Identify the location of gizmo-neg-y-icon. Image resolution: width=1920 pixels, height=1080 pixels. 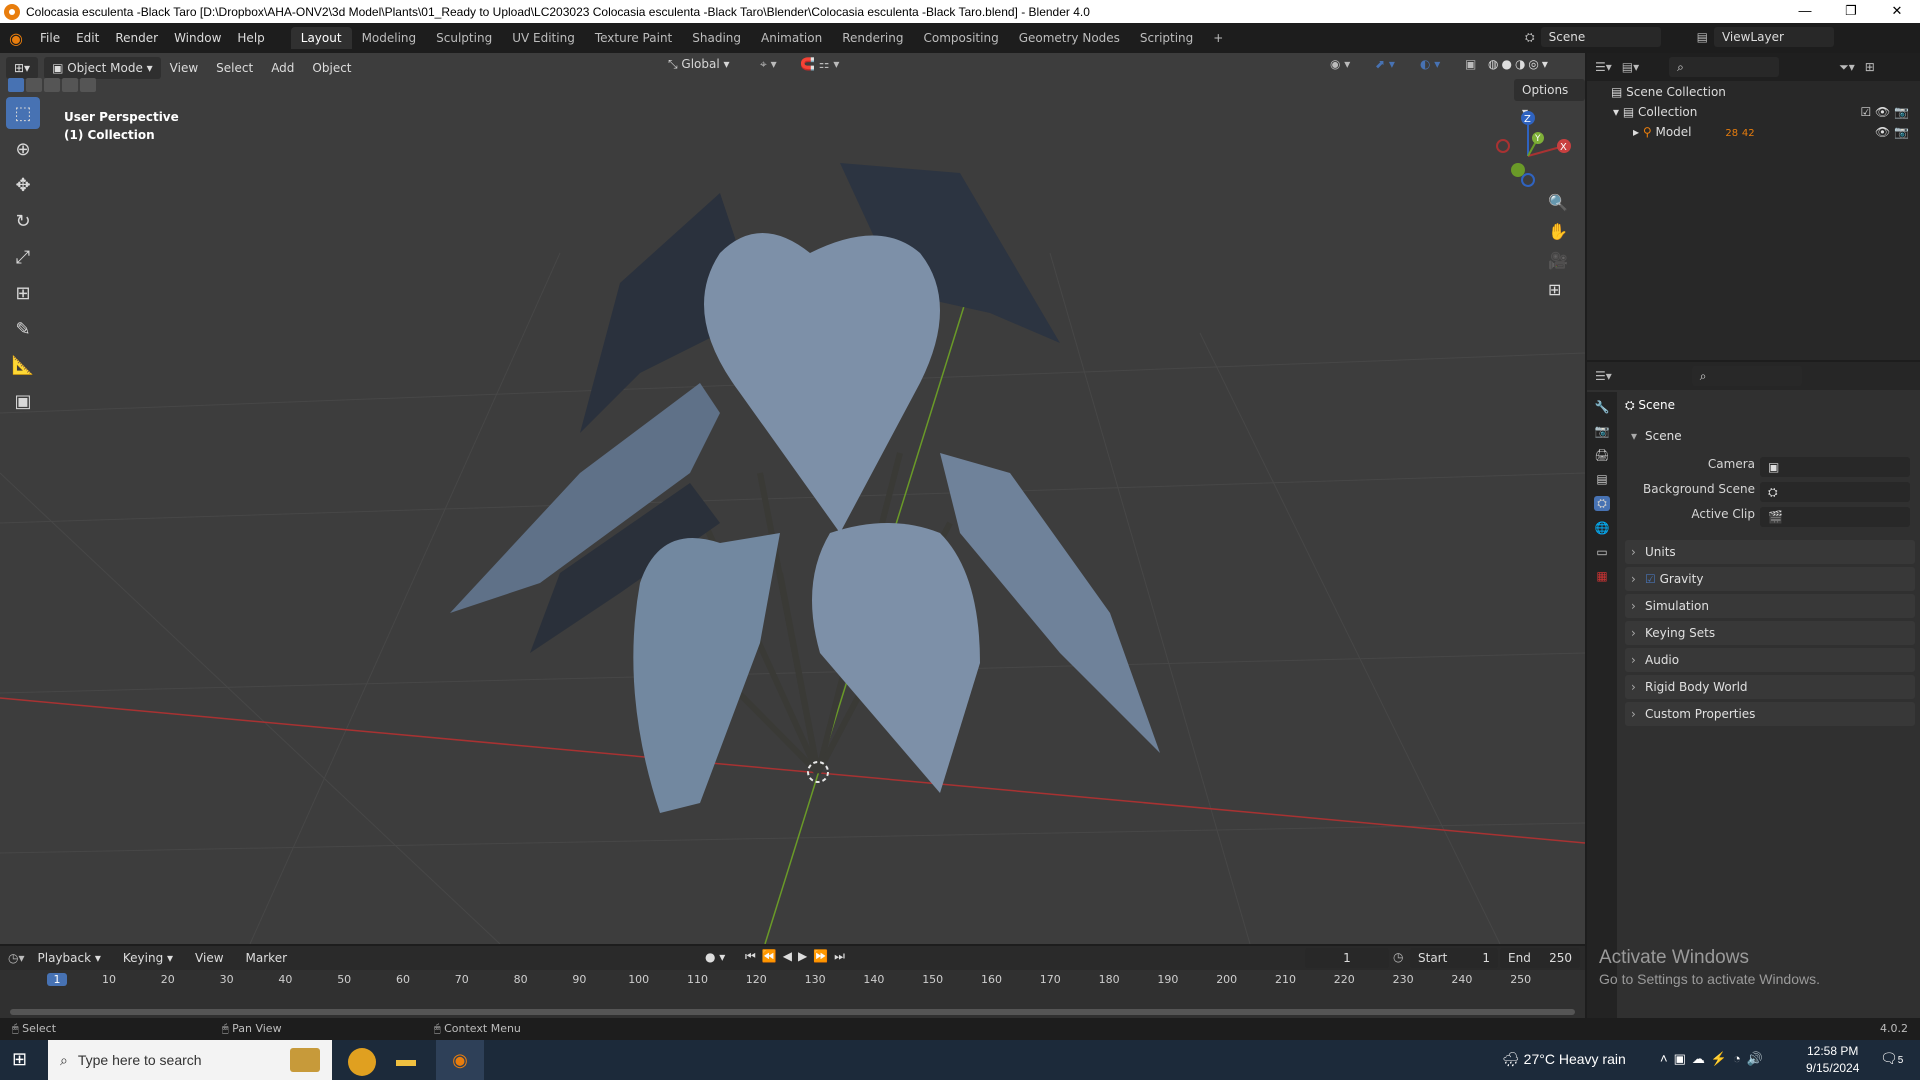
(1518, 170).